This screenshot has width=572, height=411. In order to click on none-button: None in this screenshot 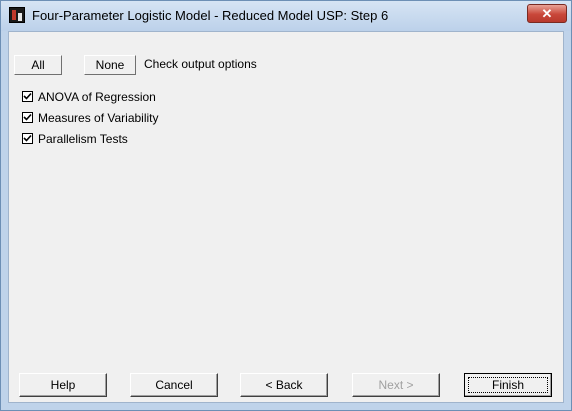, I will do `click(110, 65)`.